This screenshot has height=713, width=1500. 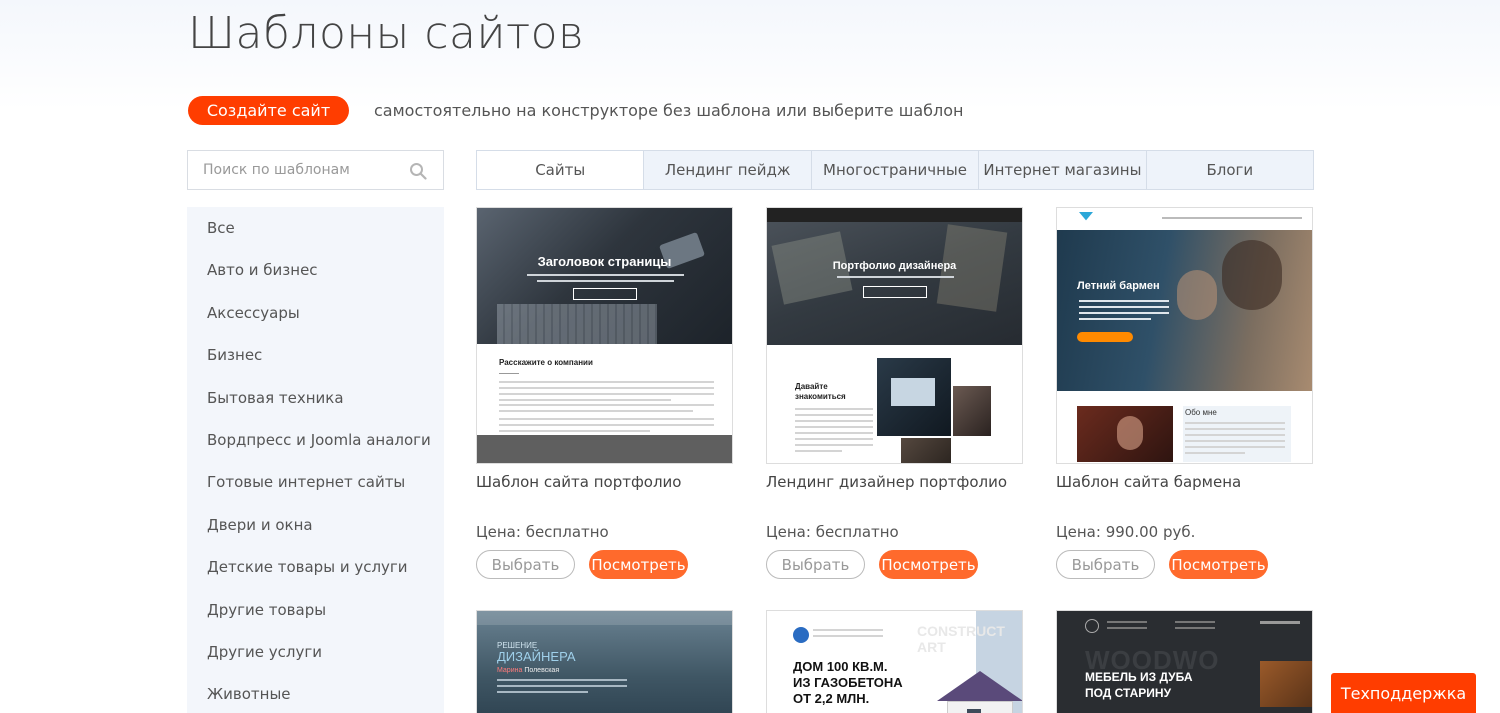 I want to click on preview-hero: Летний бармен, so click(x=1184, y=310).